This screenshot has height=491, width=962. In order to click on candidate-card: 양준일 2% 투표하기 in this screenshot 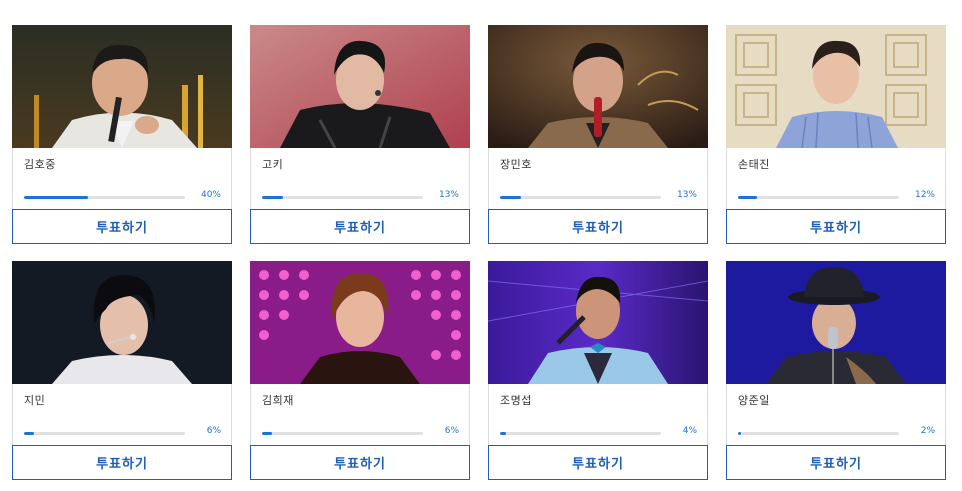, I will do `click(836, 370)`.